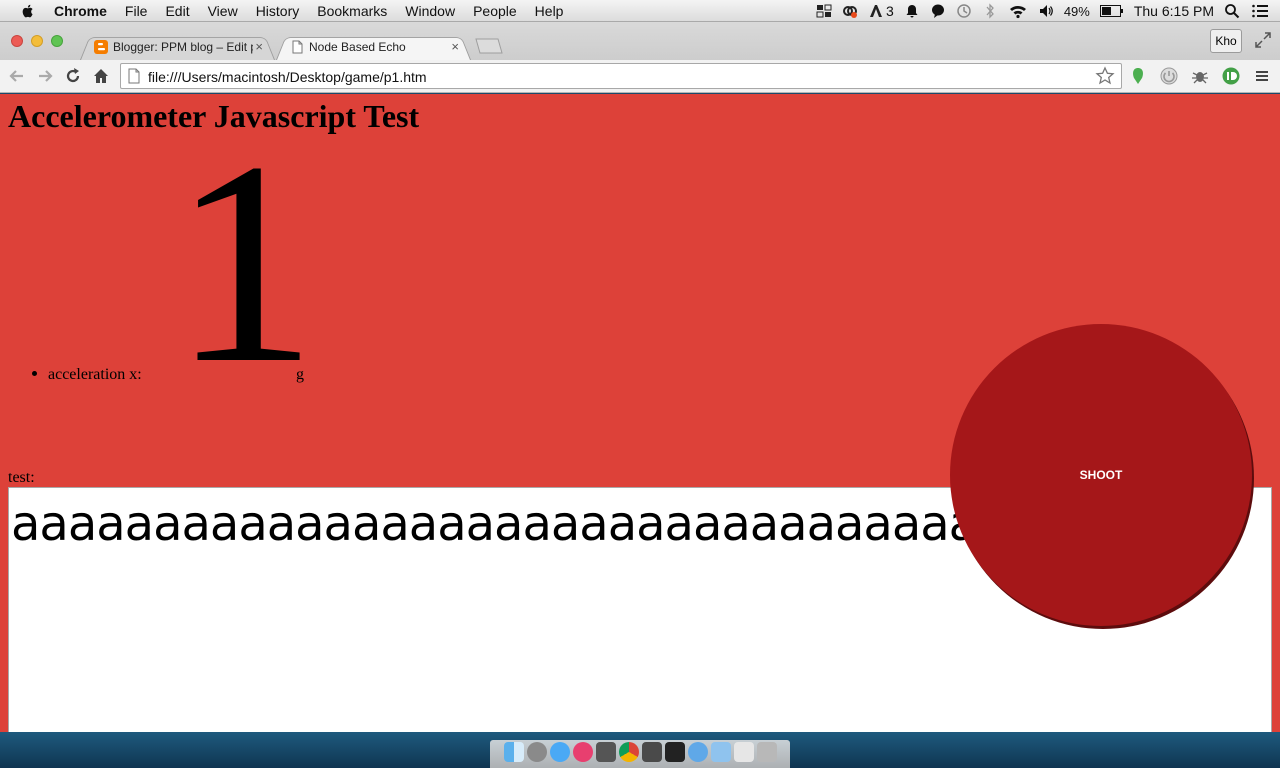 The height and width of the screenshot is (768, 1280). Describe the element at coordinates (17, 41) in the screenshot. I see `window-close-button` at that location.